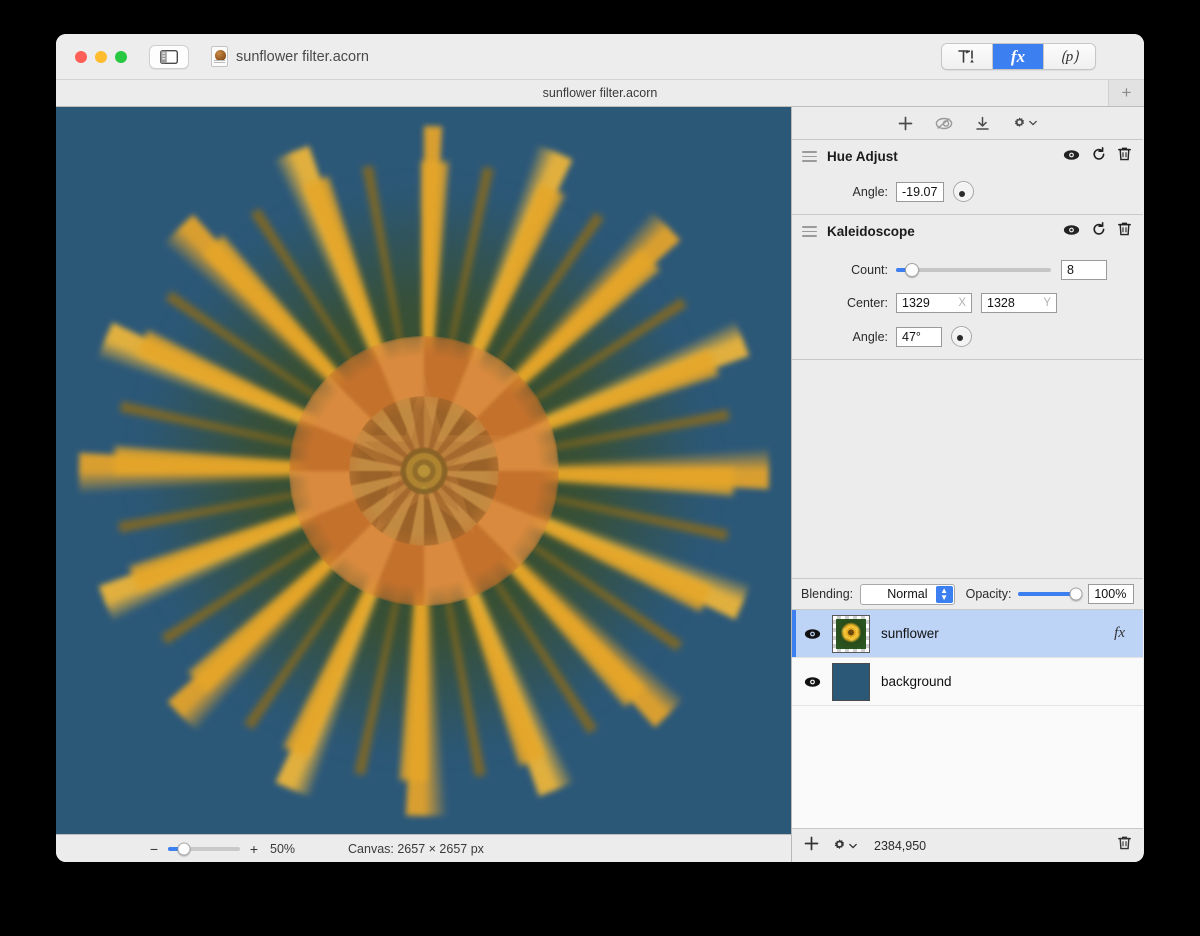  What do you see at coordinates (961, 336) in the screenshot?
I see `kaleidoscope-angle-dial` at bounding box center [961, 336].